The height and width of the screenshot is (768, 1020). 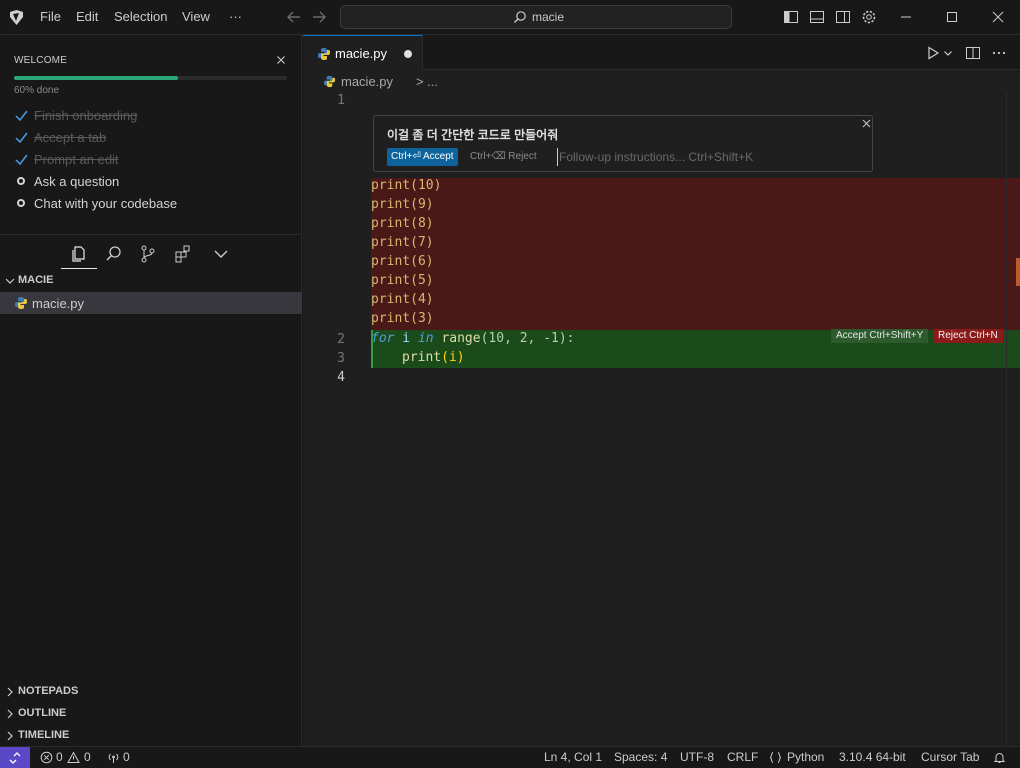 I want to click on close-welcome-icon, so click(x=281, y=60).